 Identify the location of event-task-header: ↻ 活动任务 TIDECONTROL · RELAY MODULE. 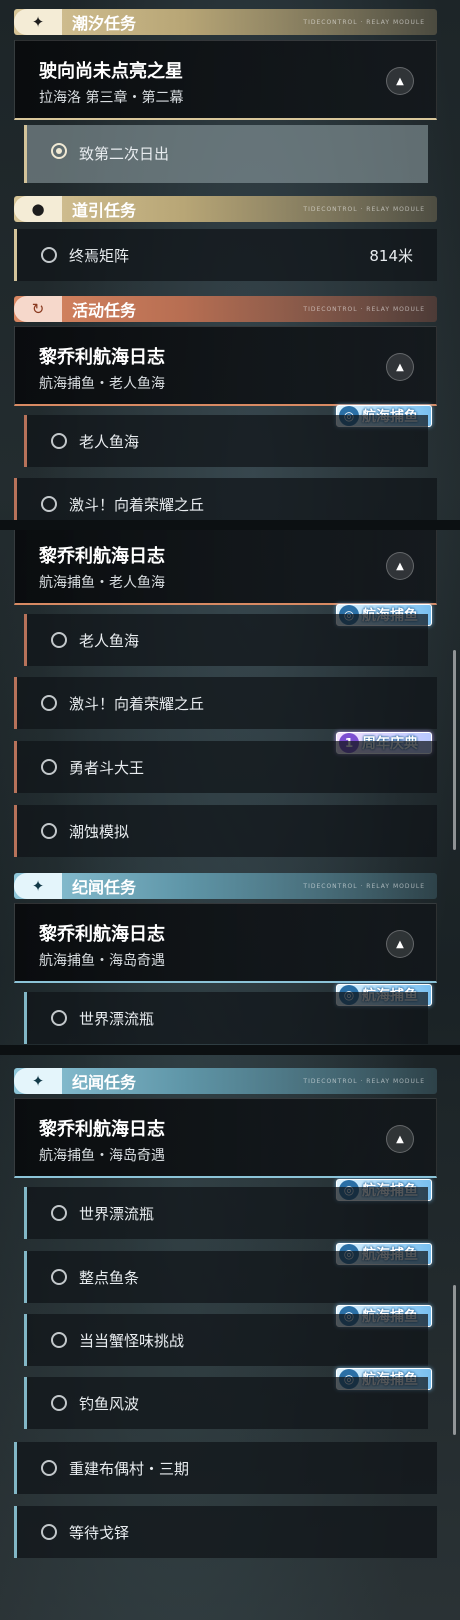
(225, 309).